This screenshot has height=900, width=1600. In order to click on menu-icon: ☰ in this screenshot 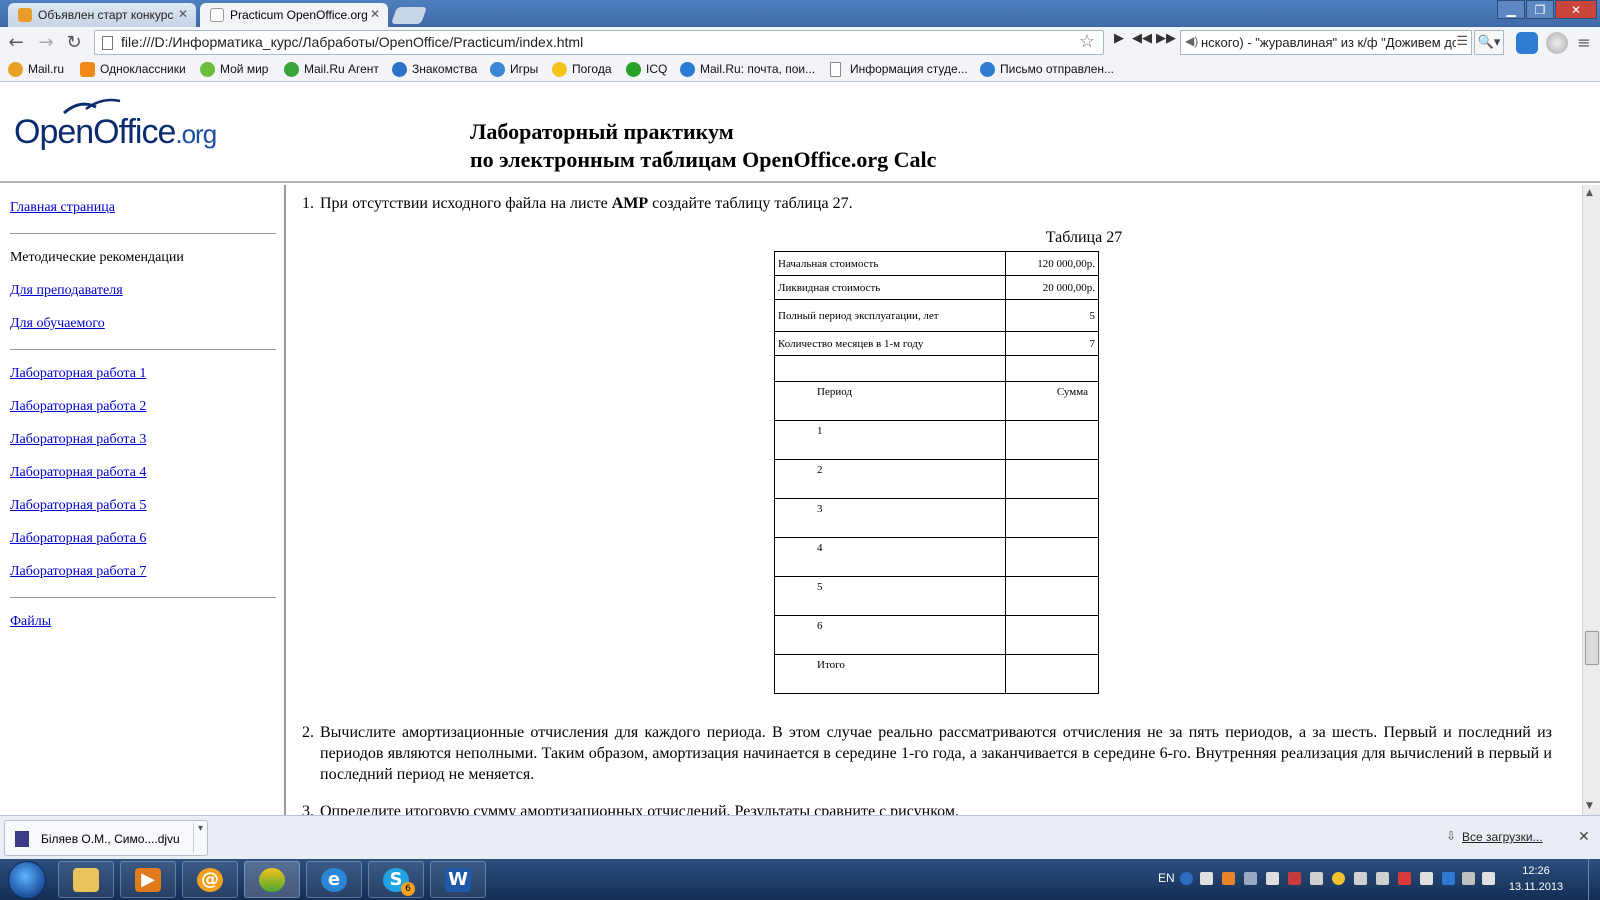, I will do `click(1462, 41)`.